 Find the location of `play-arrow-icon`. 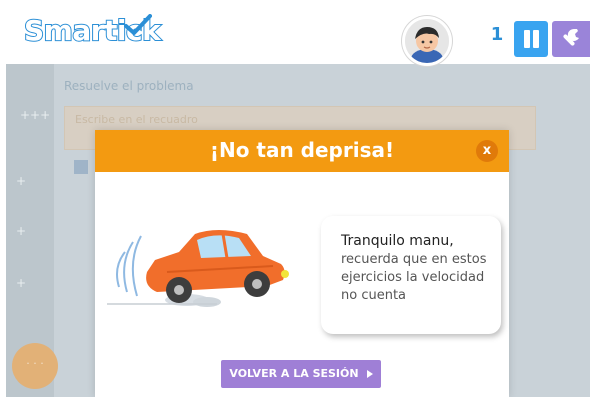

play-arrow-icon is located at coordinates (369, 374).